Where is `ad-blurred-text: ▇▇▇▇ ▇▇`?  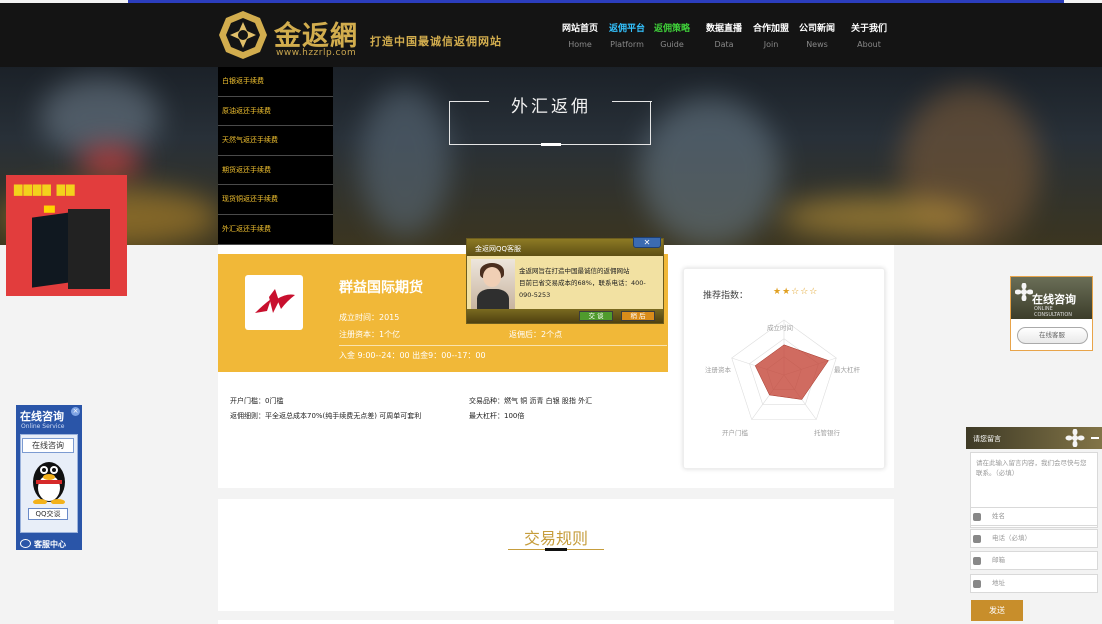
ad-blurred-text: ▇▇▇▇ ▇▇ is located at coordinates (45, 189).